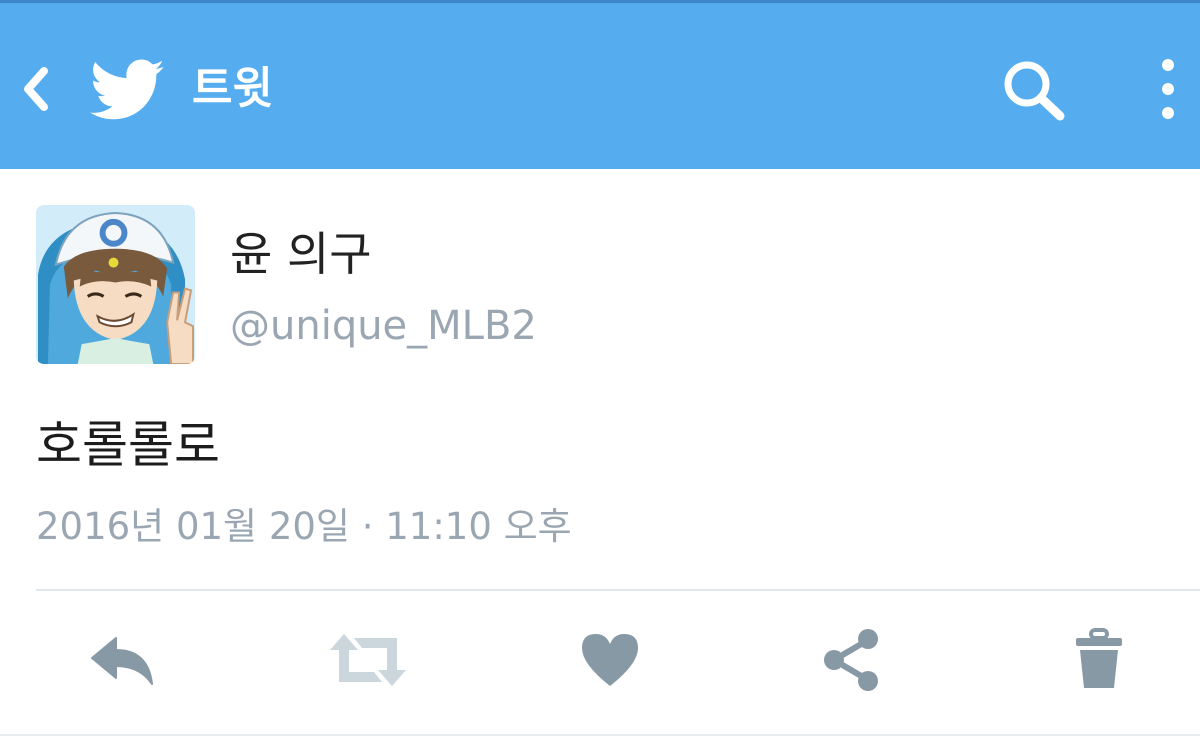 The height and width of the screenshot is (753, 1200). I want to click on chevron-left-icon, so click(36, 89).